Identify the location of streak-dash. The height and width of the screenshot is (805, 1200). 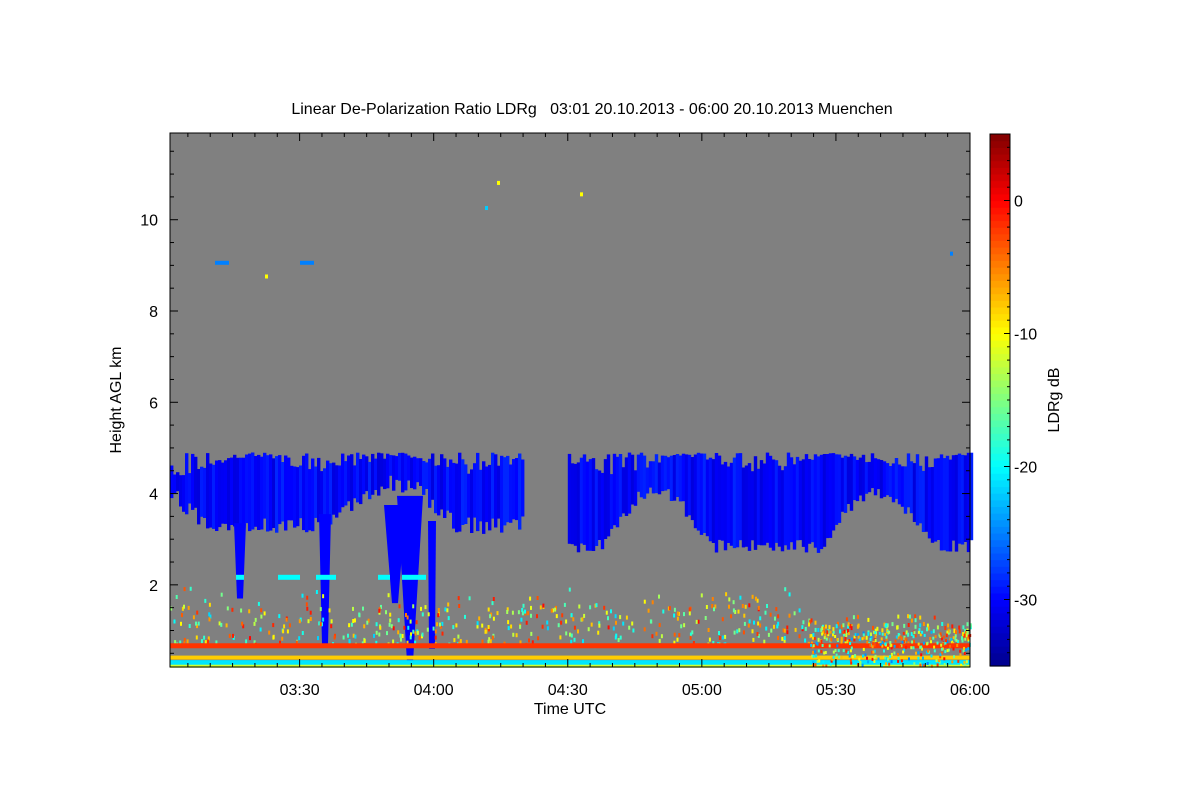
(414, 577).